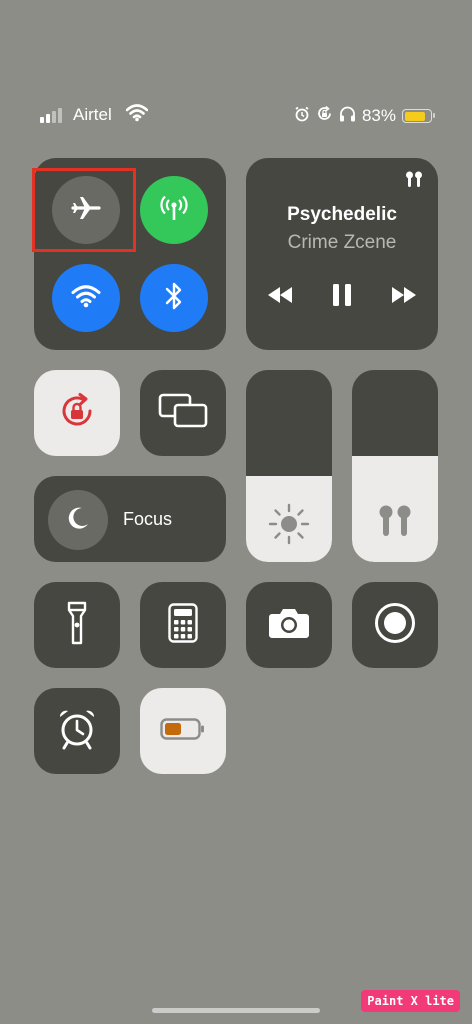 The width and height of the screenshot is (472, 1024). I want to click on alarm-clock-icon, so click(77, 731).